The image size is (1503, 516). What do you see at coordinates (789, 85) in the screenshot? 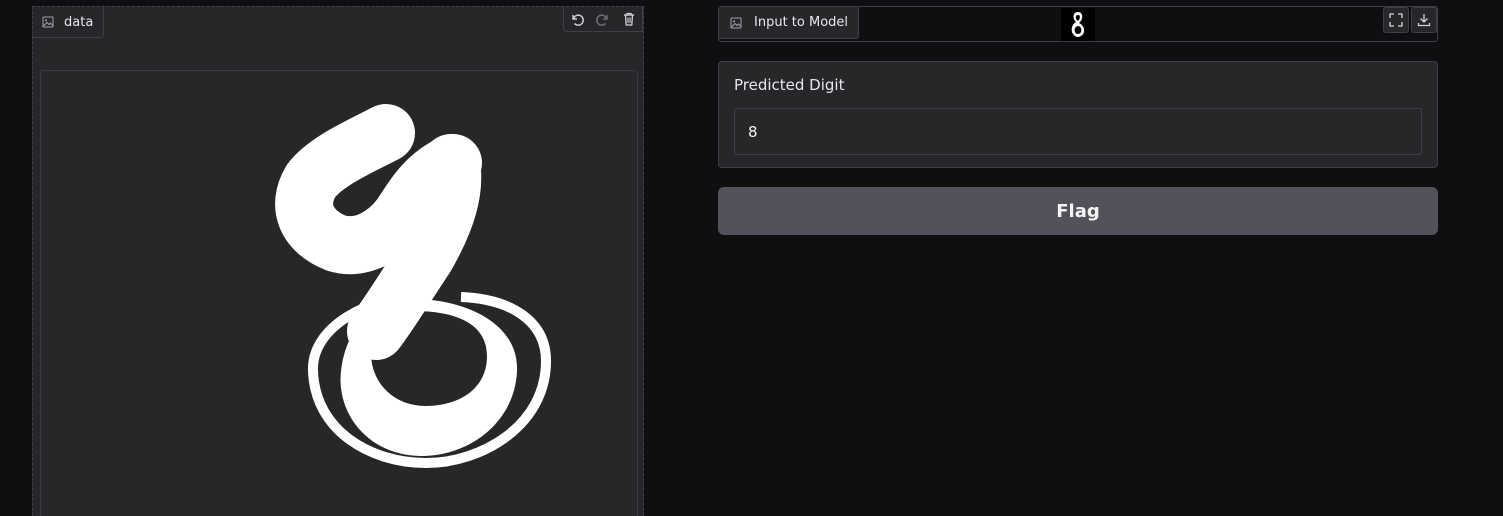
I see `prediction-label: Predicted Digit` at bounding box center [789, 85].